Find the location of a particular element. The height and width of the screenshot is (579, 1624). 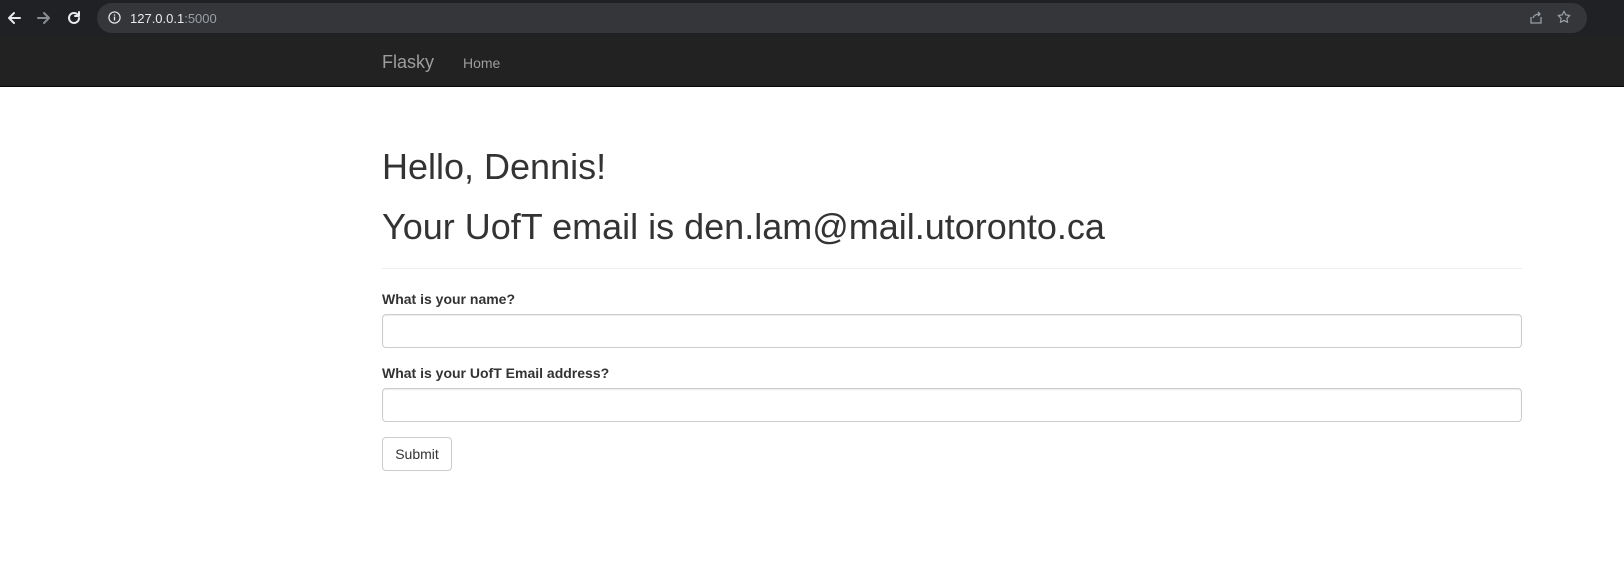

reload-icon is located at coordinates (74, 17).